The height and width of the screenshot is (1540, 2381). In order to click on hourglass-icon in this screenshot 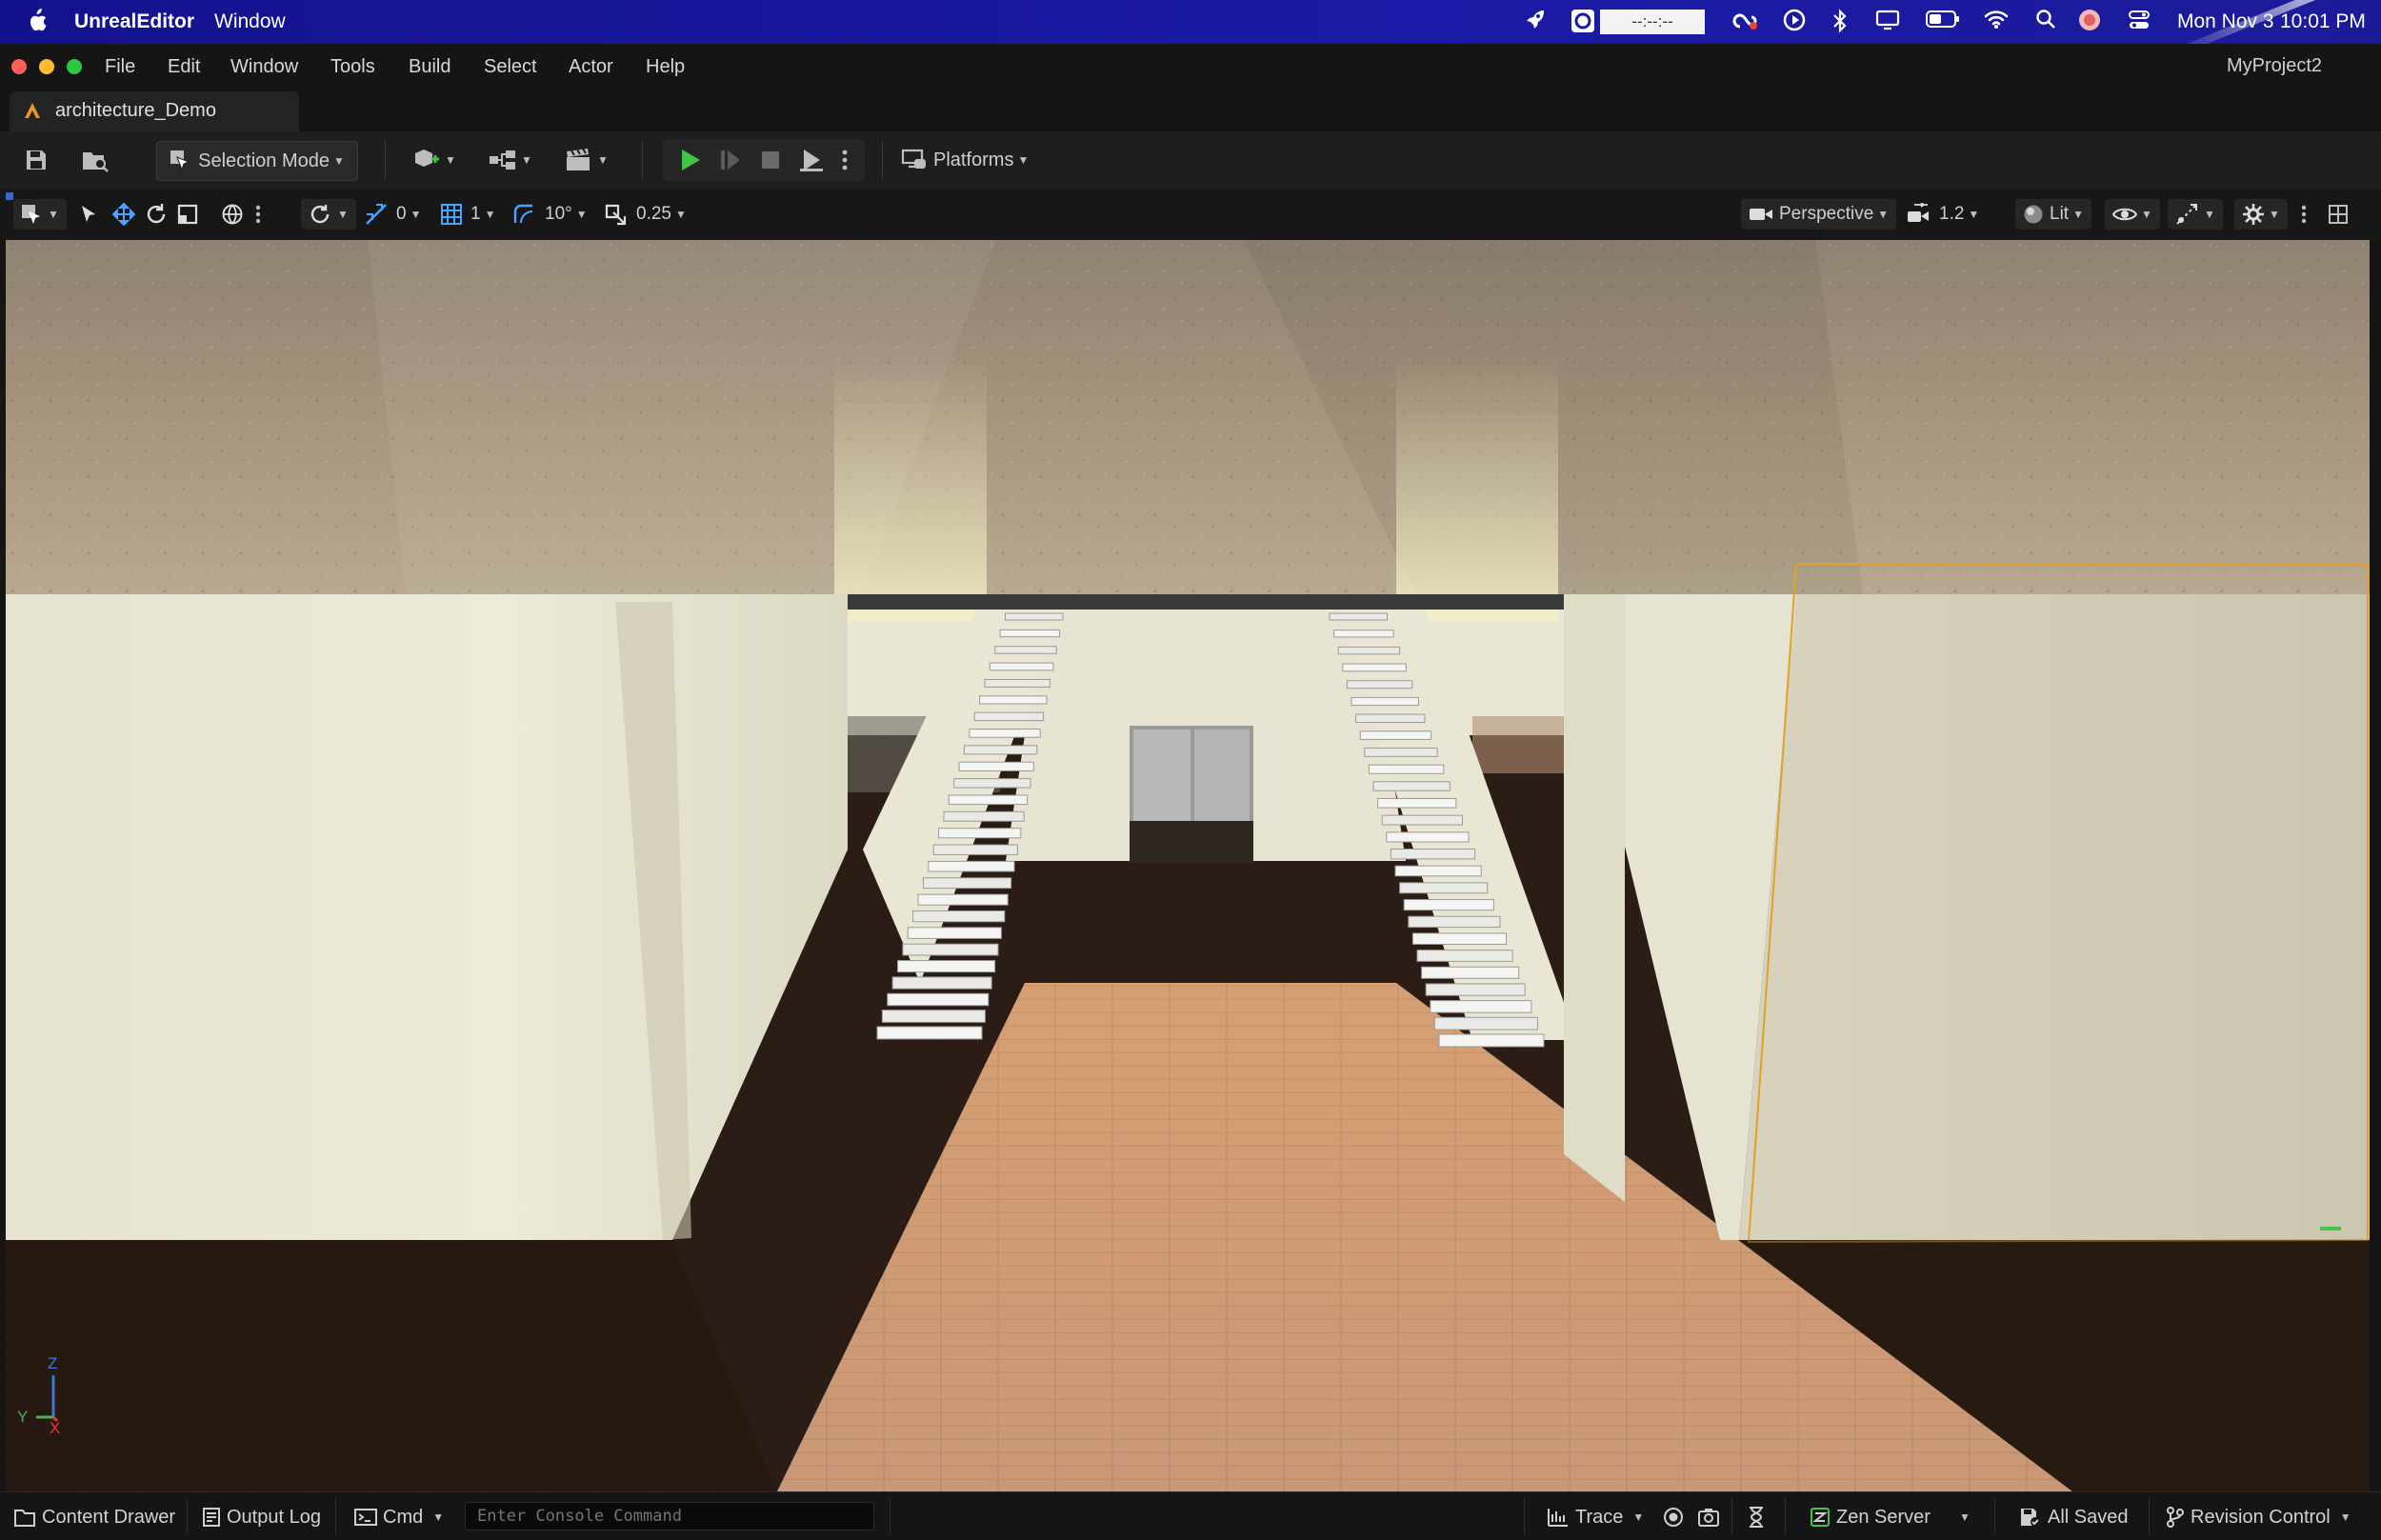, I will do `click(1756, 1517)`.